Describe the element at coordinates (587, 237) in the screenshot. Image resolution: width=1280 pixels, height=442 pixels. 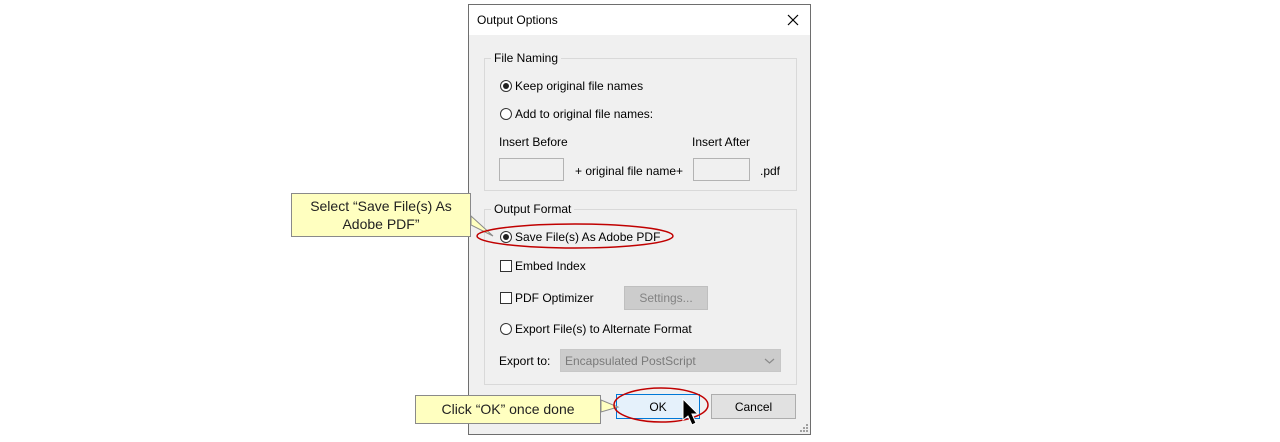
I see `save-as-pdf-label: Save File(s) As Adobe PDF` at that location.